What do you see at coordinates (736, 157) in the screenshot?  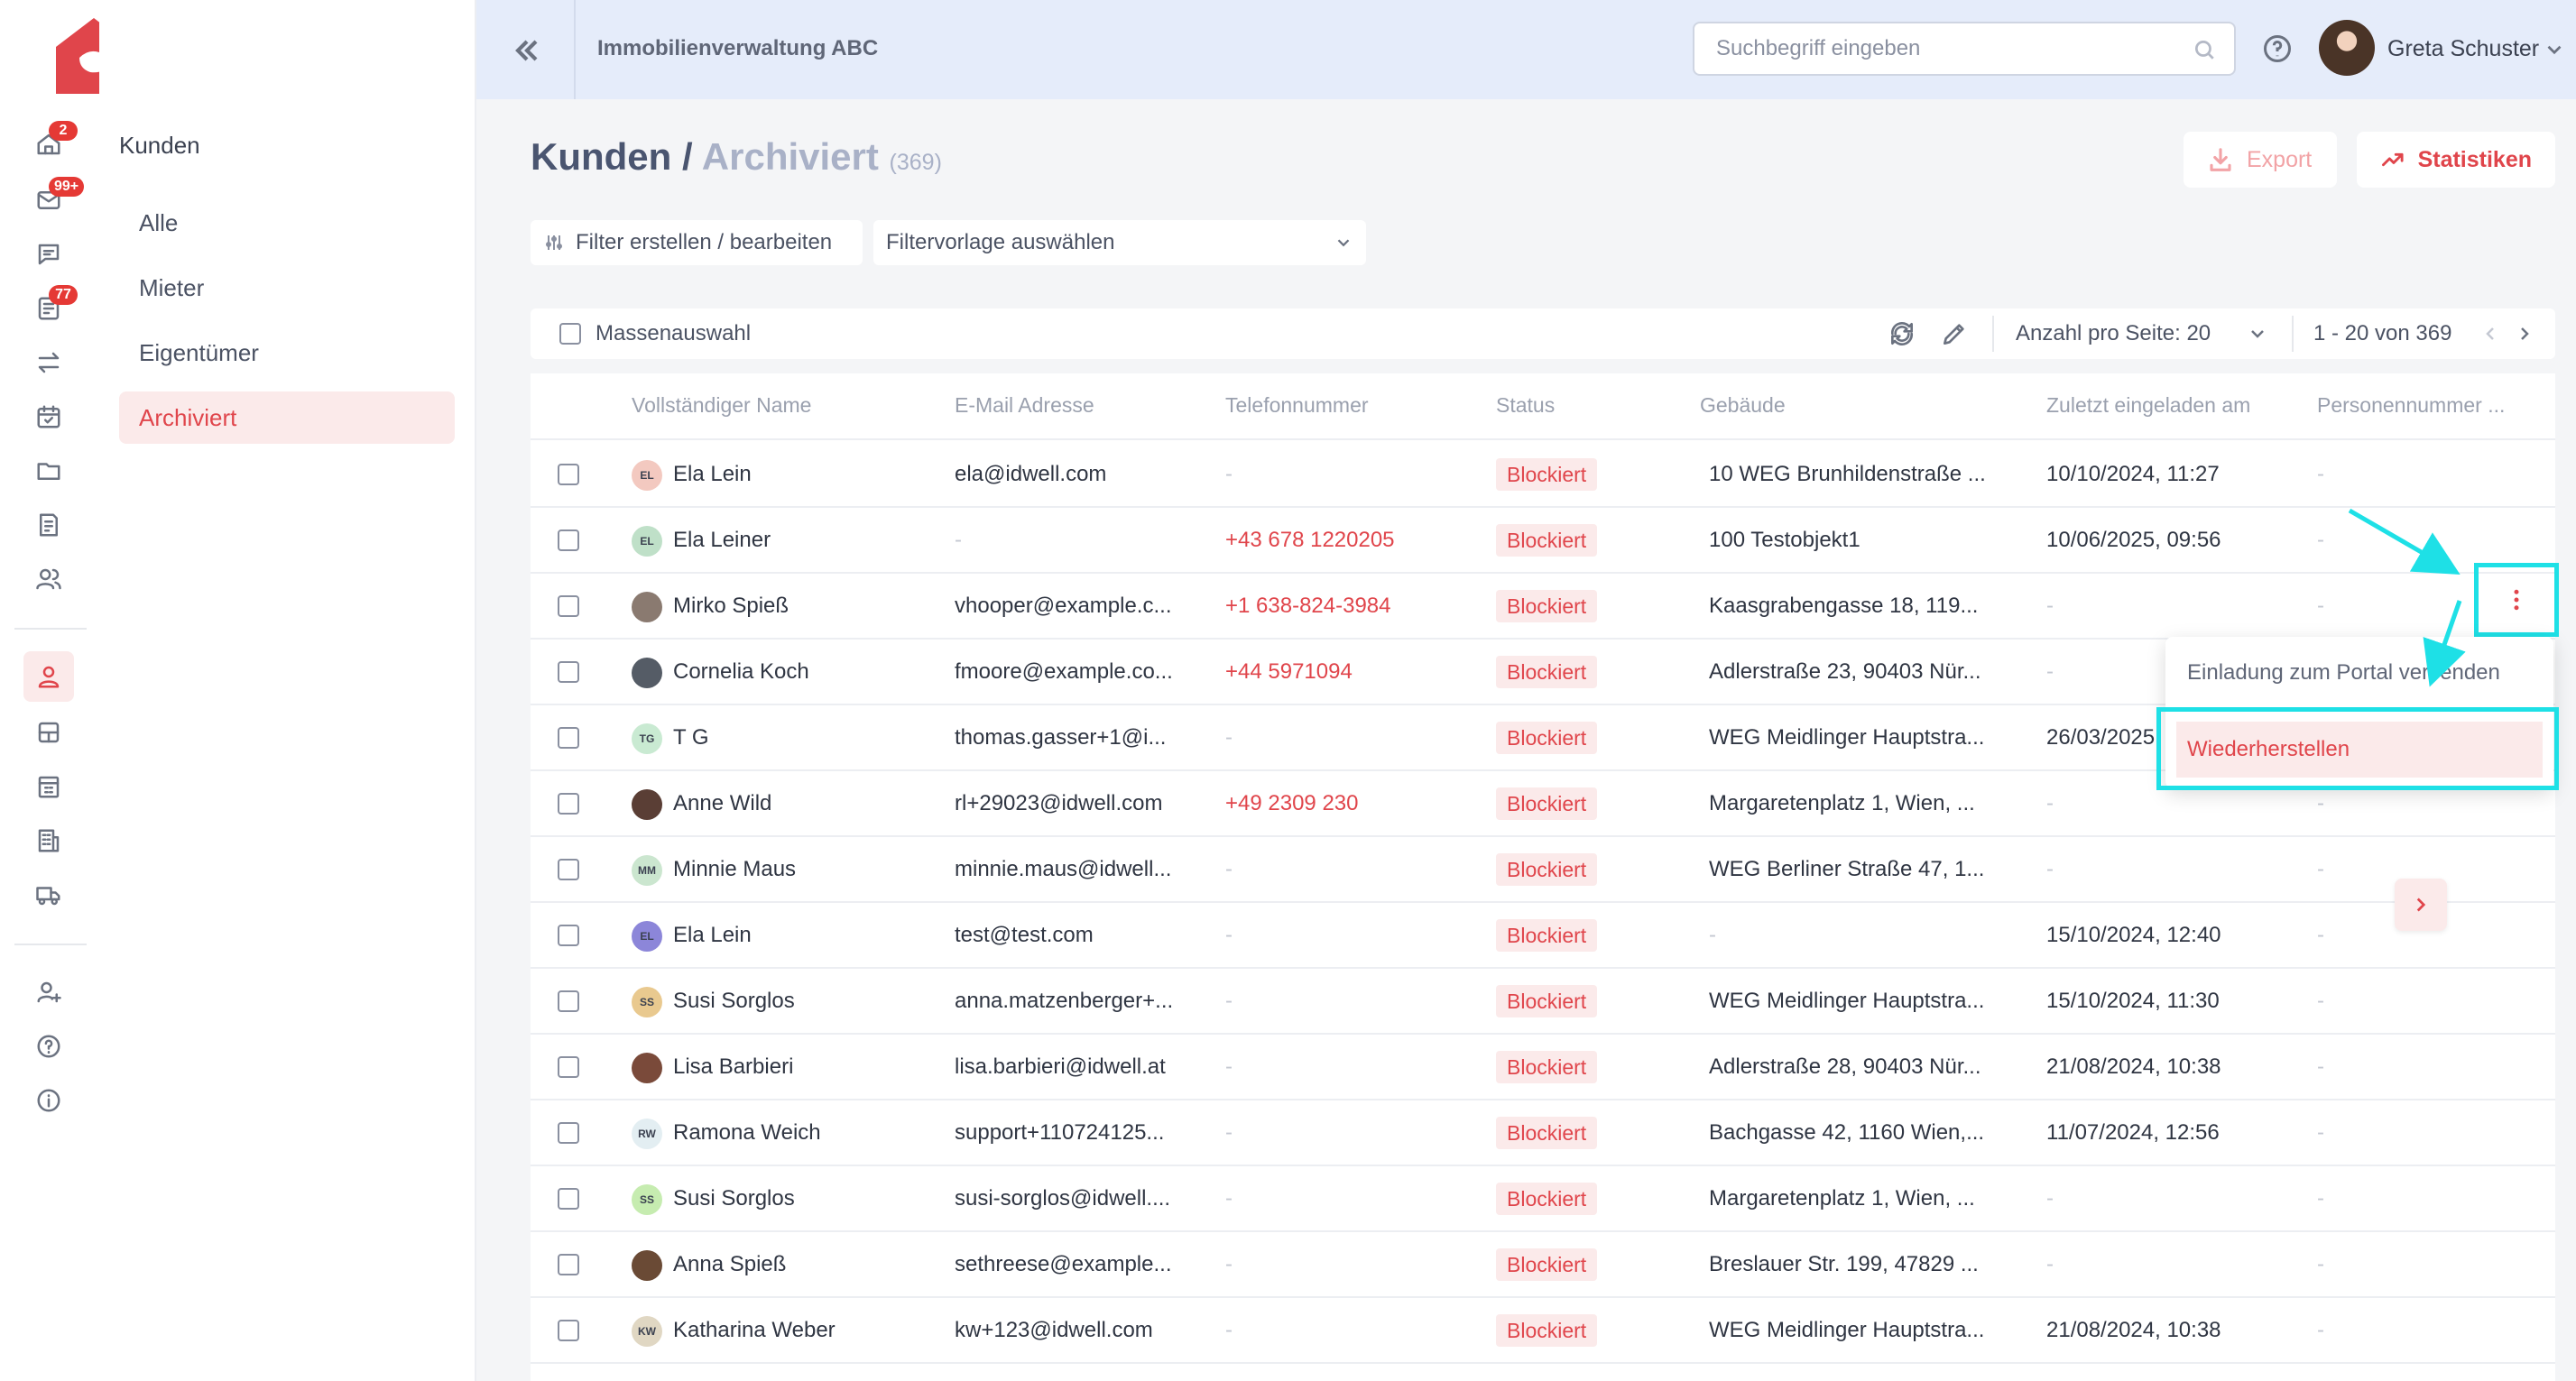 I see `page-title: Kunden / Archiviert (369)` at bounding box center [736, 157].